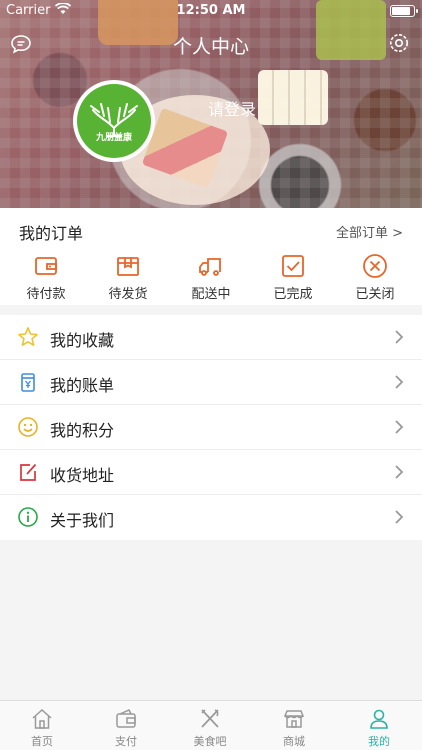  Describe the element at coordinates (82, 520) in the screenshot. I see `menu-item-label: 关于我们` at that location.